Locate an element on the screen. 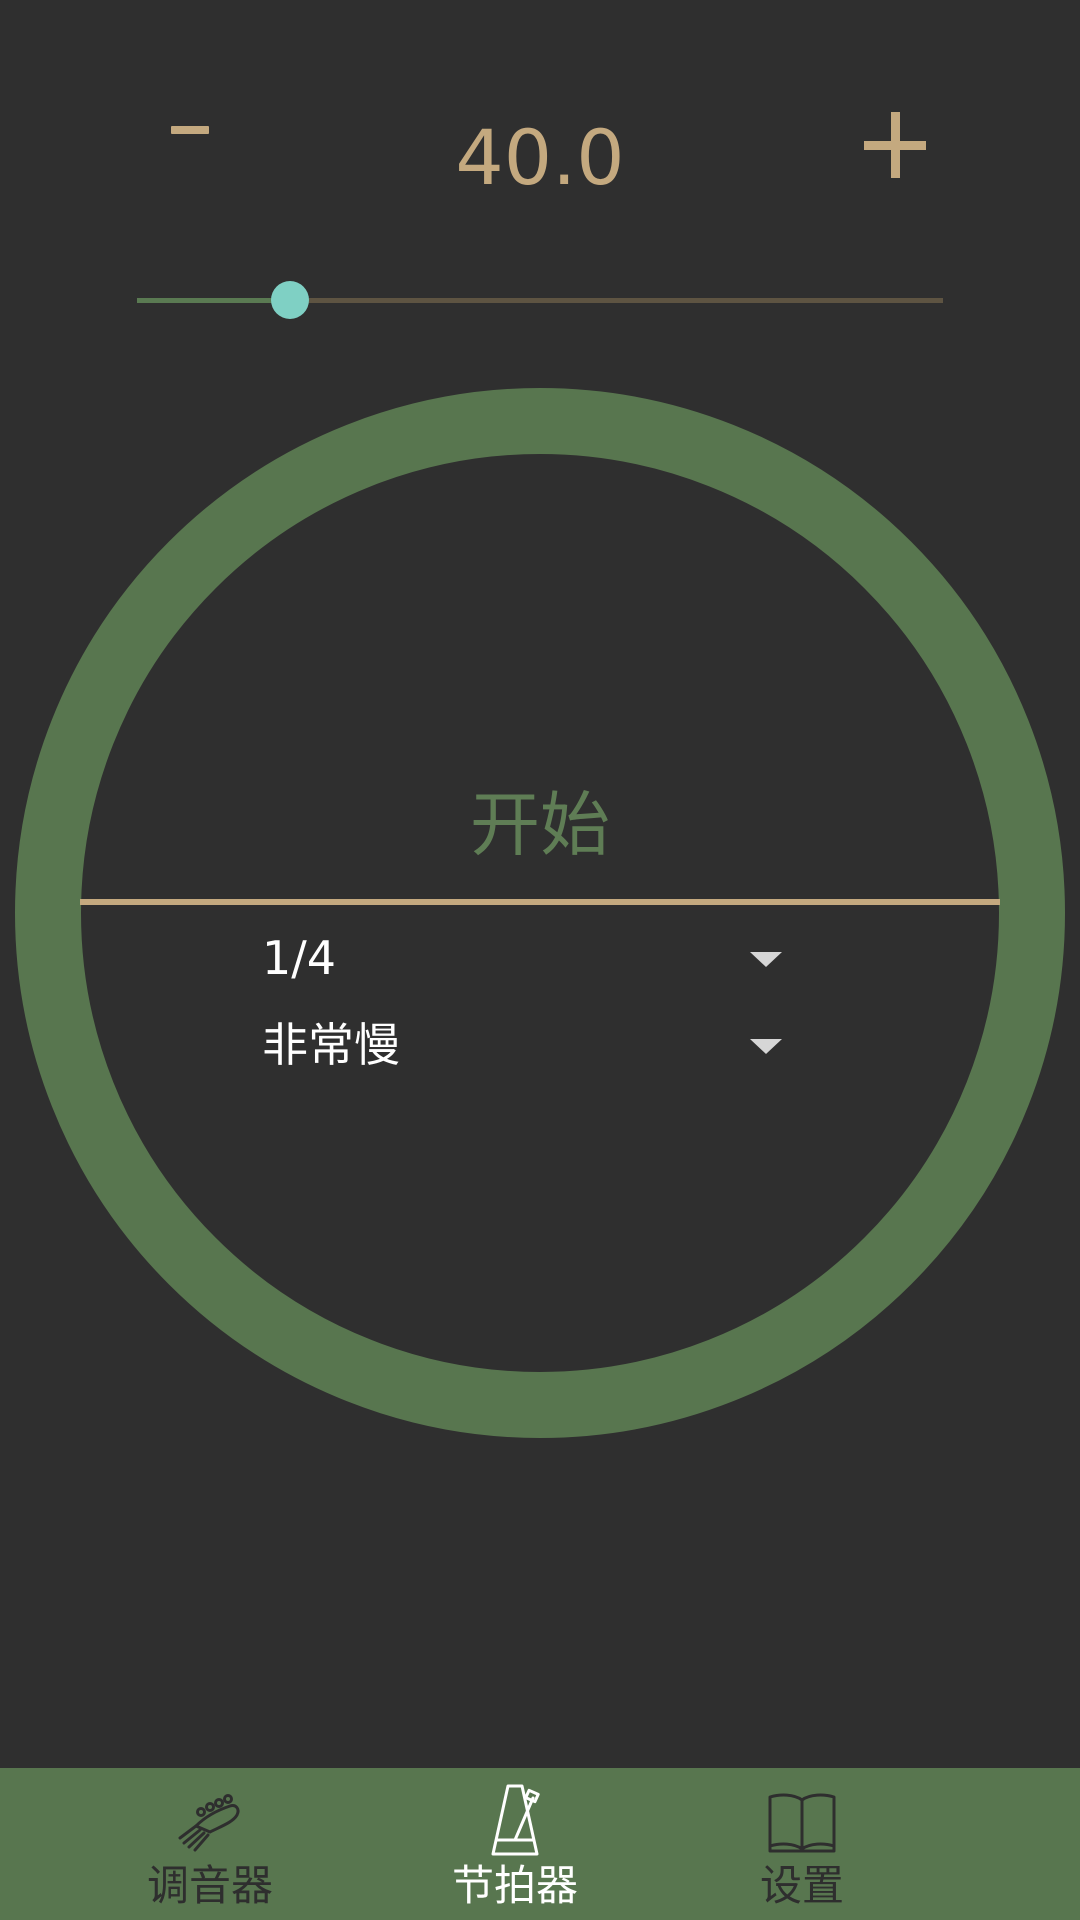 This screenshot has width=1080, height=1920. nav-item-settings: 设置 is located at coordinates (802, 1844).